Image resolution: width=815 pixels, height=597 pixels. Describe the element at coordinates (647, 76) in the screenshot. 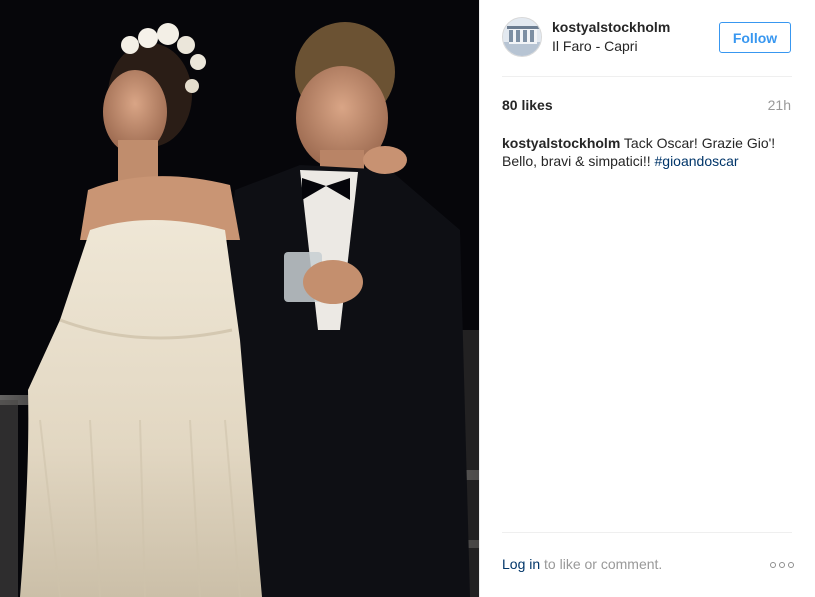

I see `header-divider` at that location.